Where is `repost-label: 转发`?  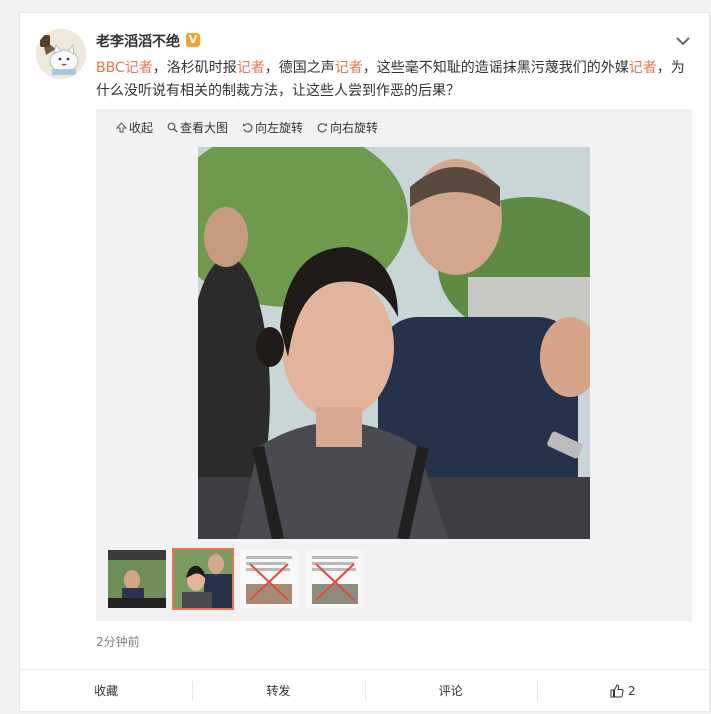
repost-label: 转发 is located at coordinates (278, 691).